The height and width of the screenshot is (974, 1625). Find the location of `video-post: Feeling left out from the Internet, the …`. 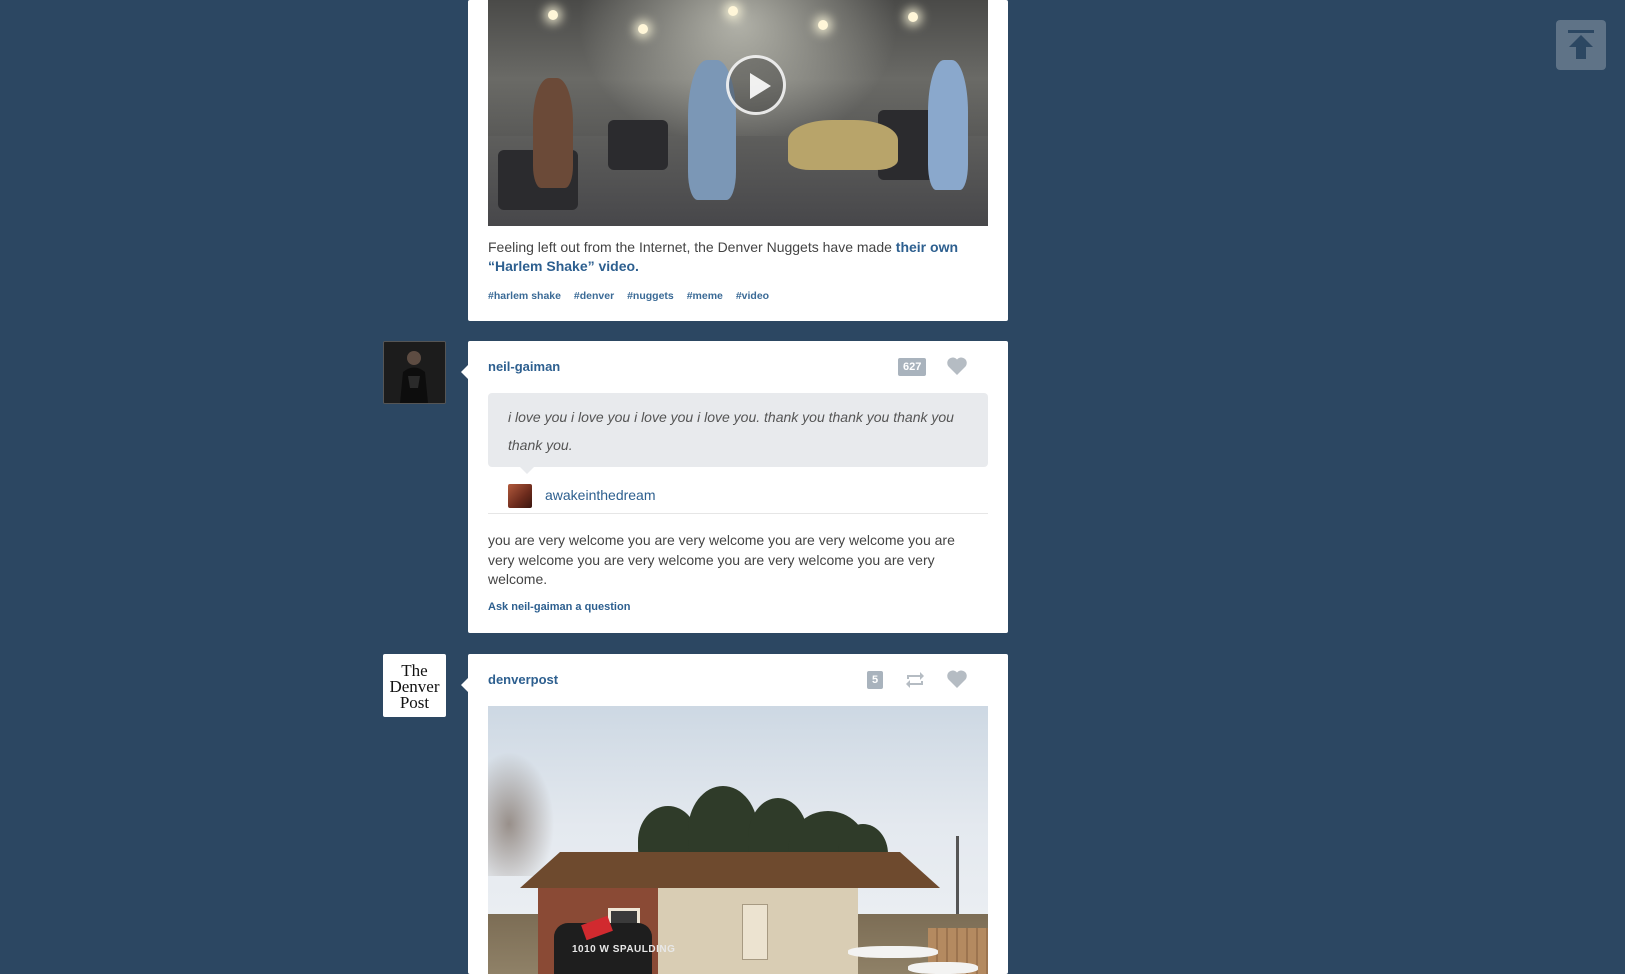

video-post: Feeling left out from the Internet, the … is located at coordinates (738, 160).